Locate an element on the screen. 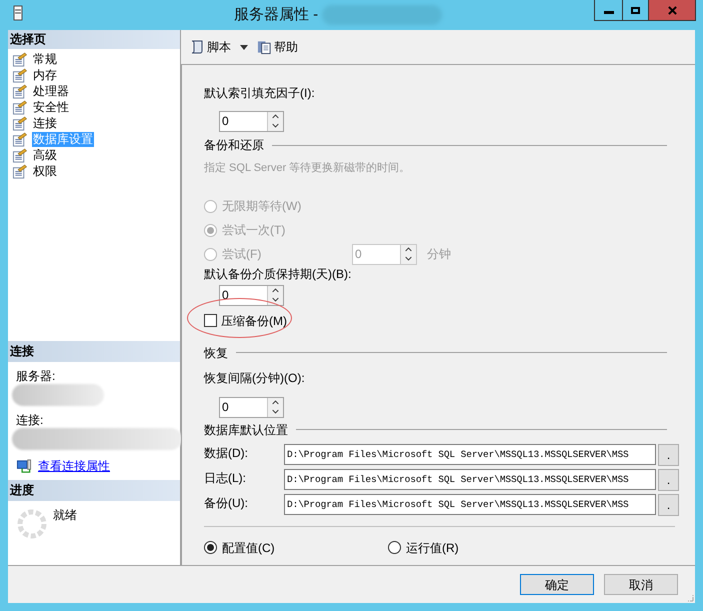 The height and width of the screenshot is (611, 703). sidebar-item: 高级 is located at coordinates (45, 155).